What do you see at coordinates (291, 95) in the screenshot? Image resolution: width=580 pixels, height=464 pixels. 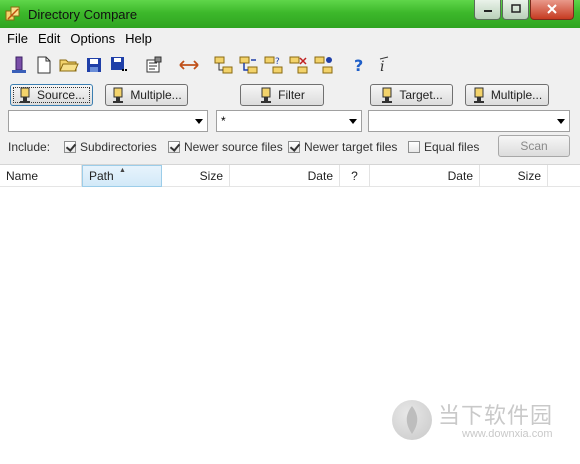 I see `filter-button-label: Filter` at bounding box center [291, 95].